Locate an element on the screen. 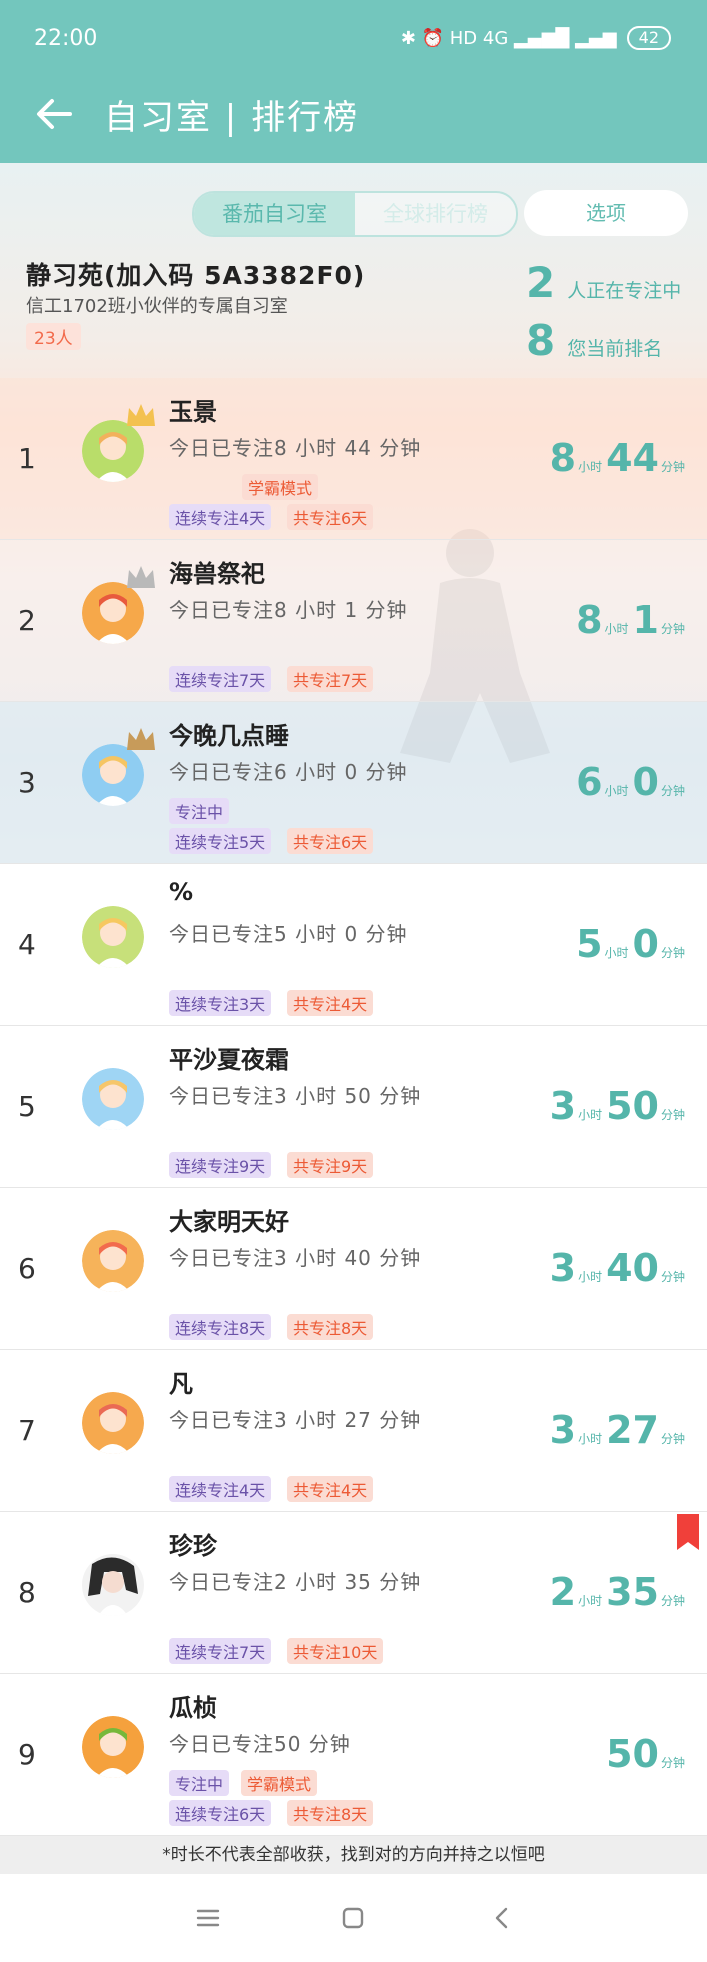  rank-number: 5 is located at coordinates (27, 1106).